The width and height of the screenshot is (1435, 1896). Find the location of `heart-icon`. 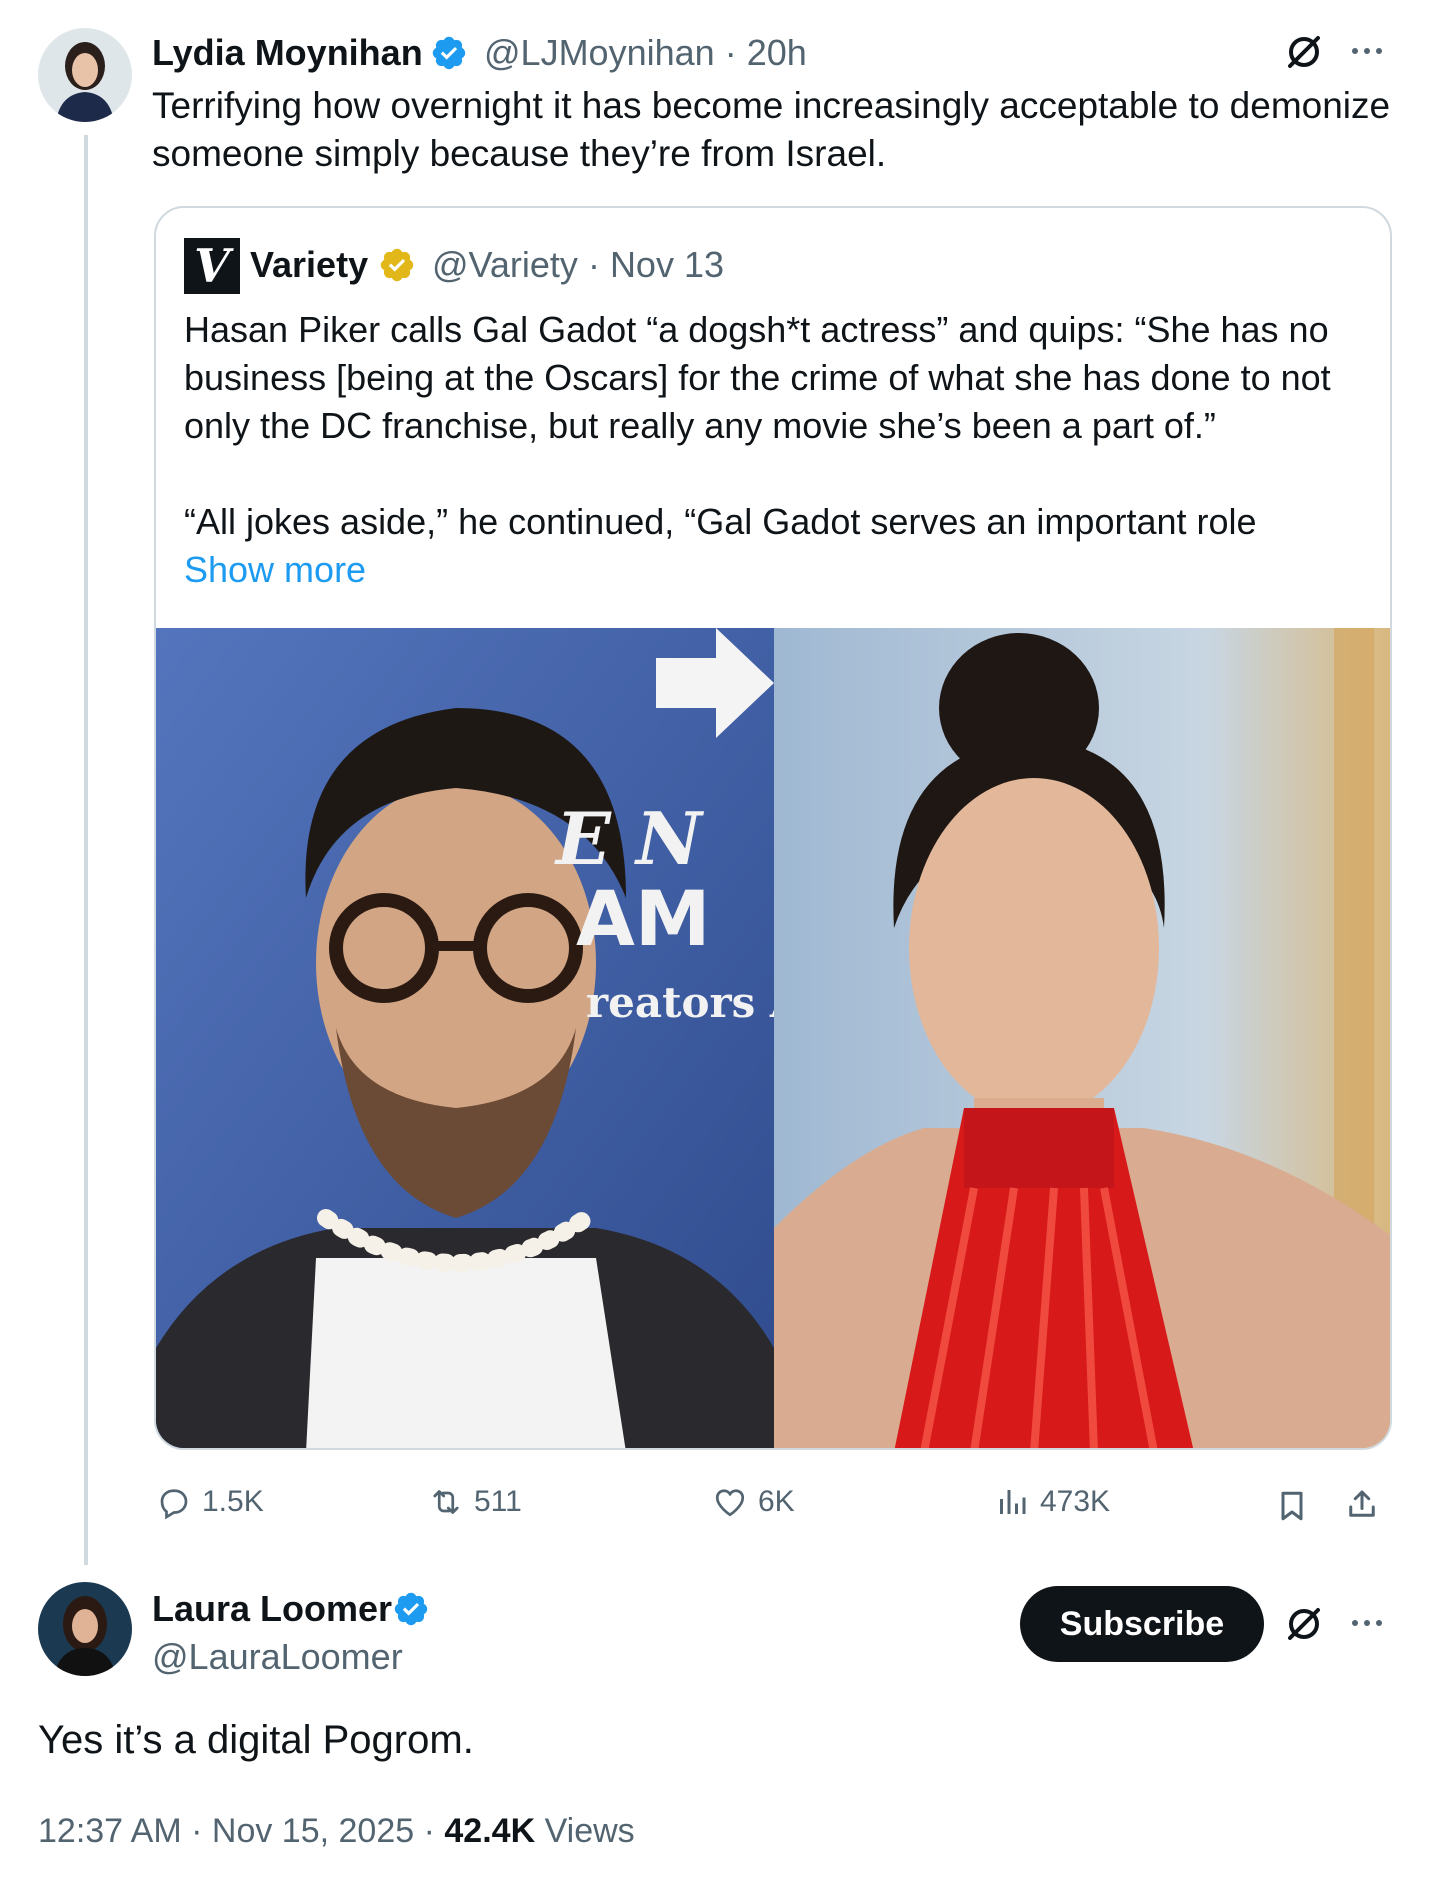

heart-icon is located at coordinates (730, 1503).